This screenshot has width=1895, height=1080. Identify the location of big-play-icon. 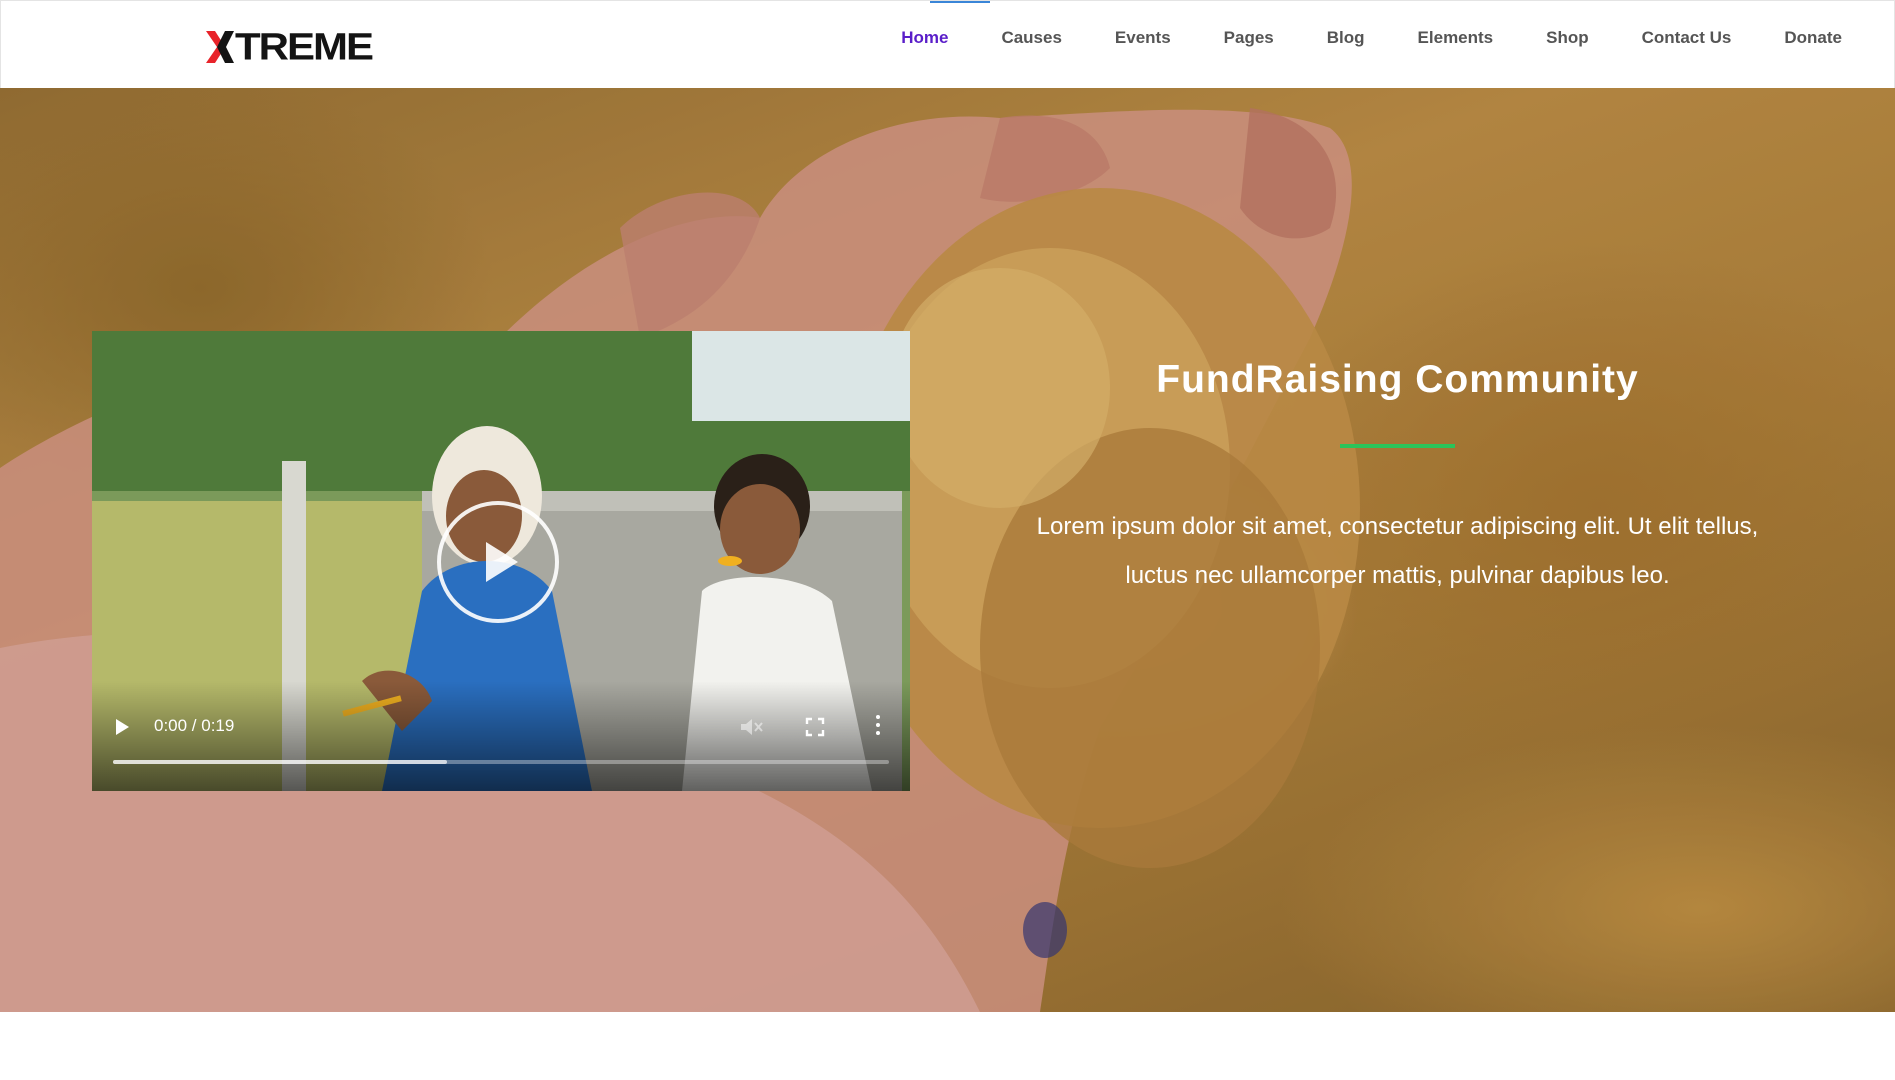
(502, 562).